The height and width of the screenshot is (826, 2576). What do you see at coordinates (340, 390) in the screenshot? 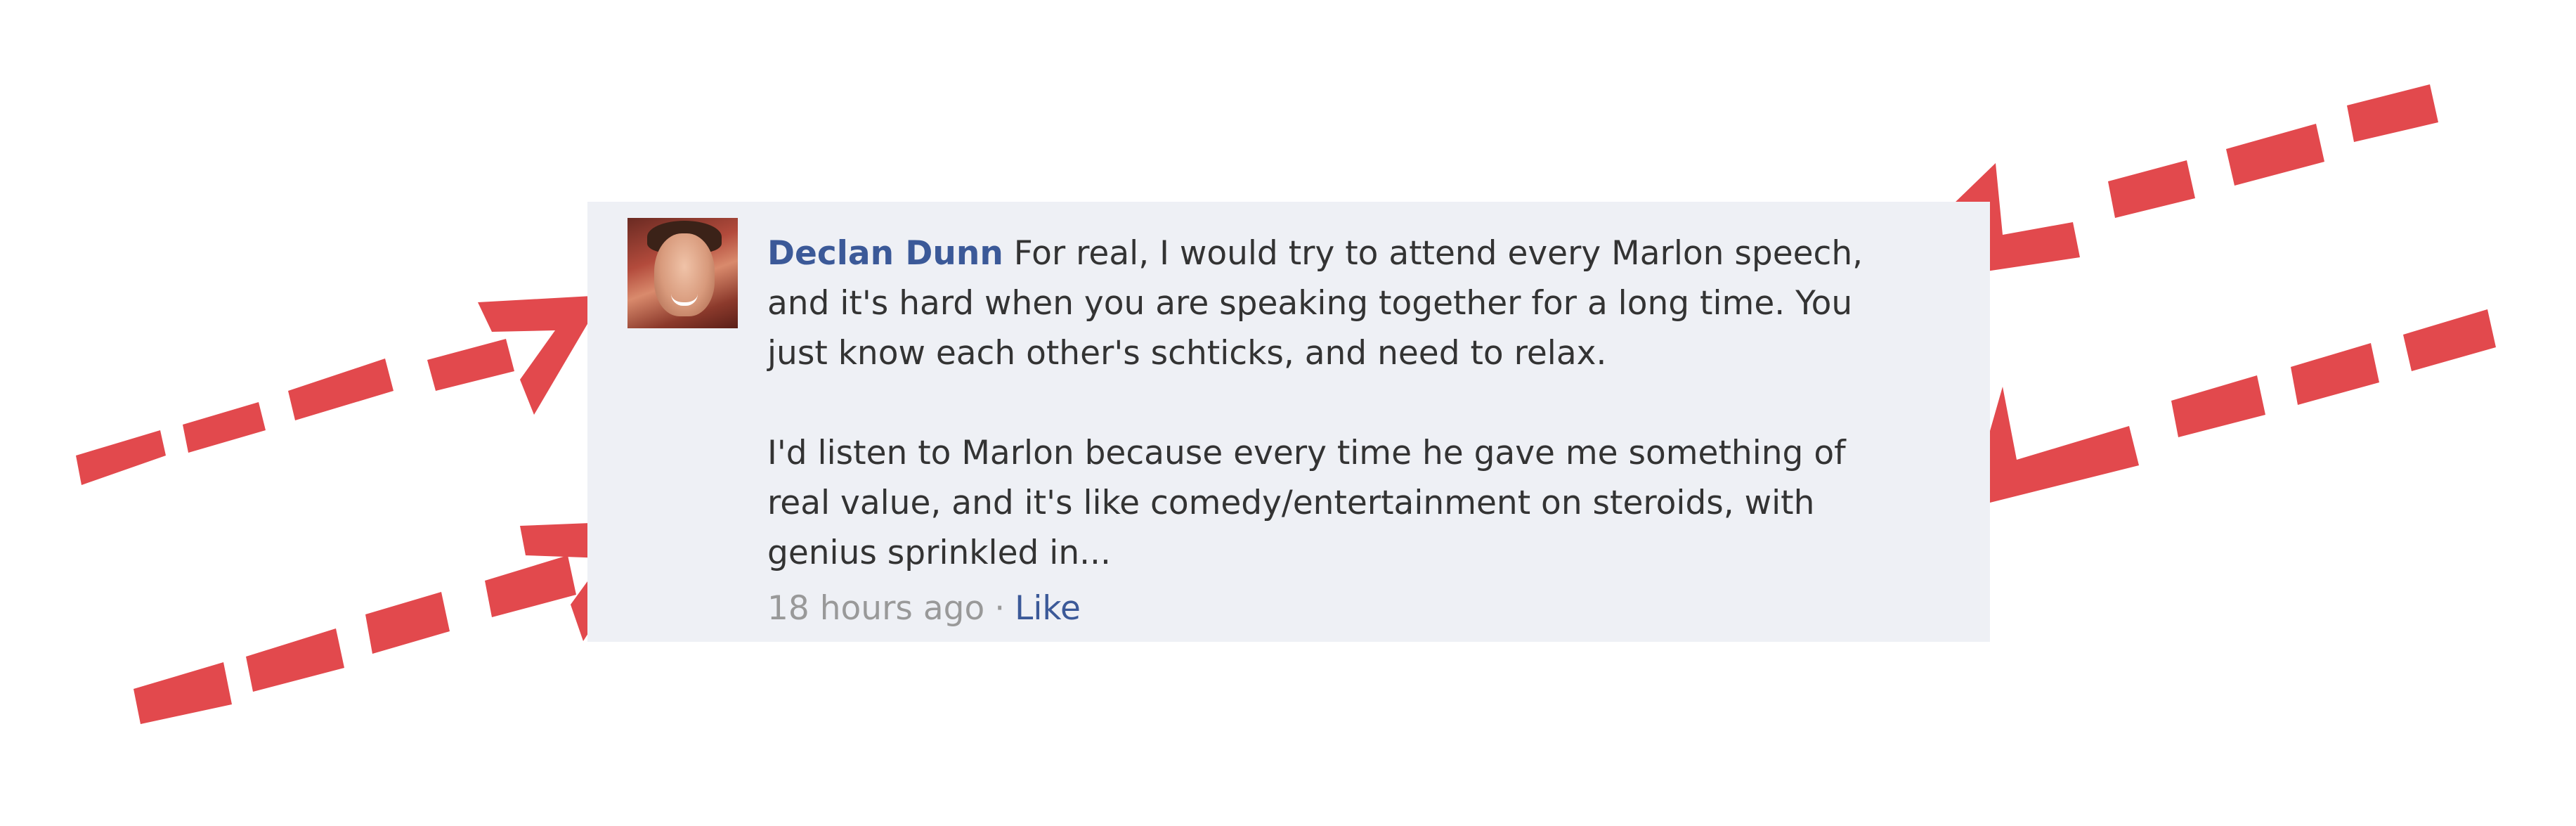
I see `arrow-upper-left` at bounding box center [340, 390].